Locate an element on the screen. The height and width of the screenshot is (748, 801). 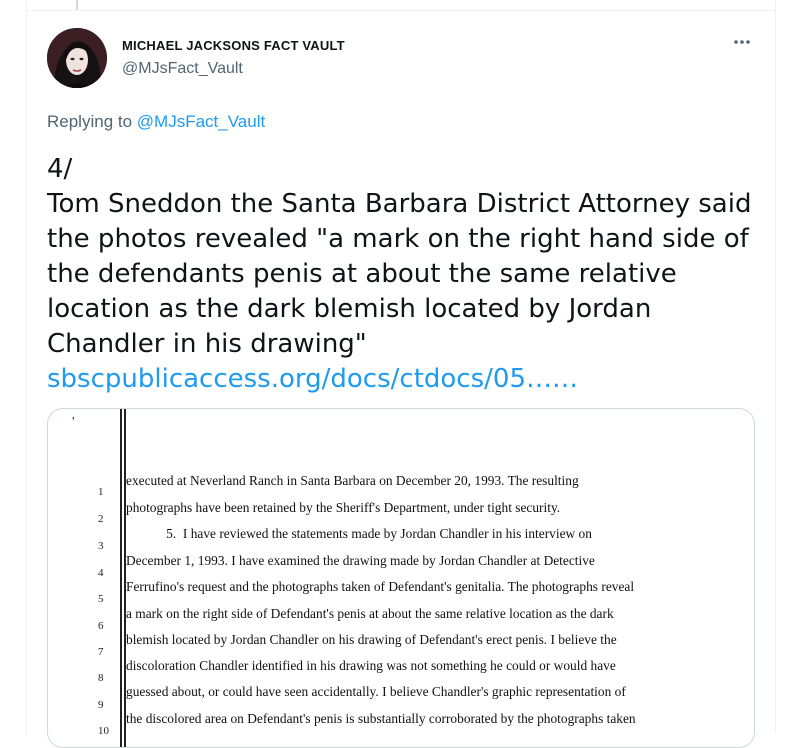
document-line-number: 4 is located at coordinates (101, 573).